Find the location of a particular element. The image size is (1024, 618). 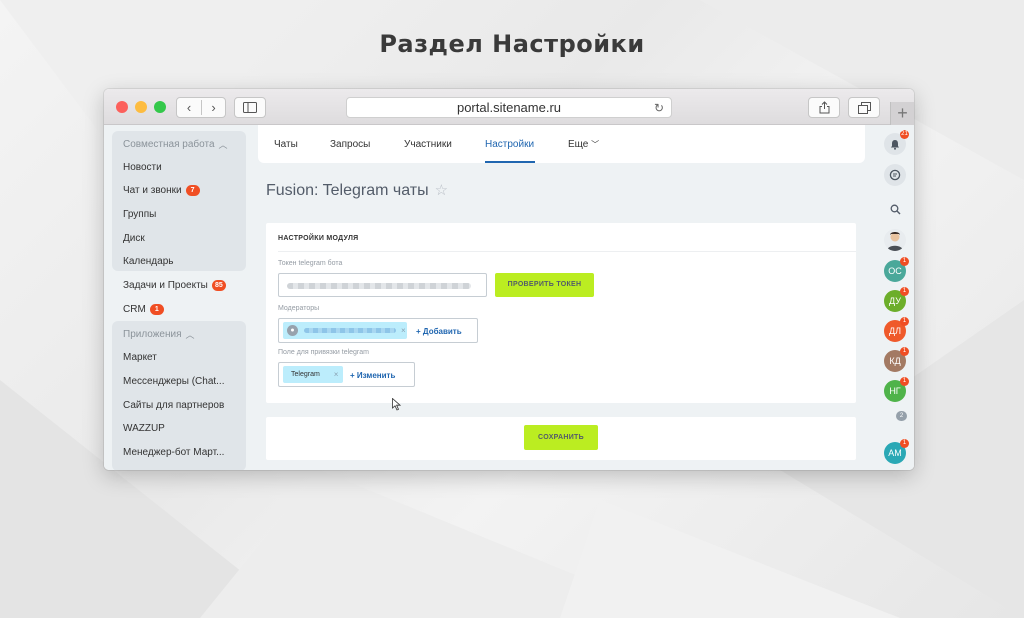

sidebar-item-partner-sites: Сайты для партнеров is located at coordinates (173, 405).